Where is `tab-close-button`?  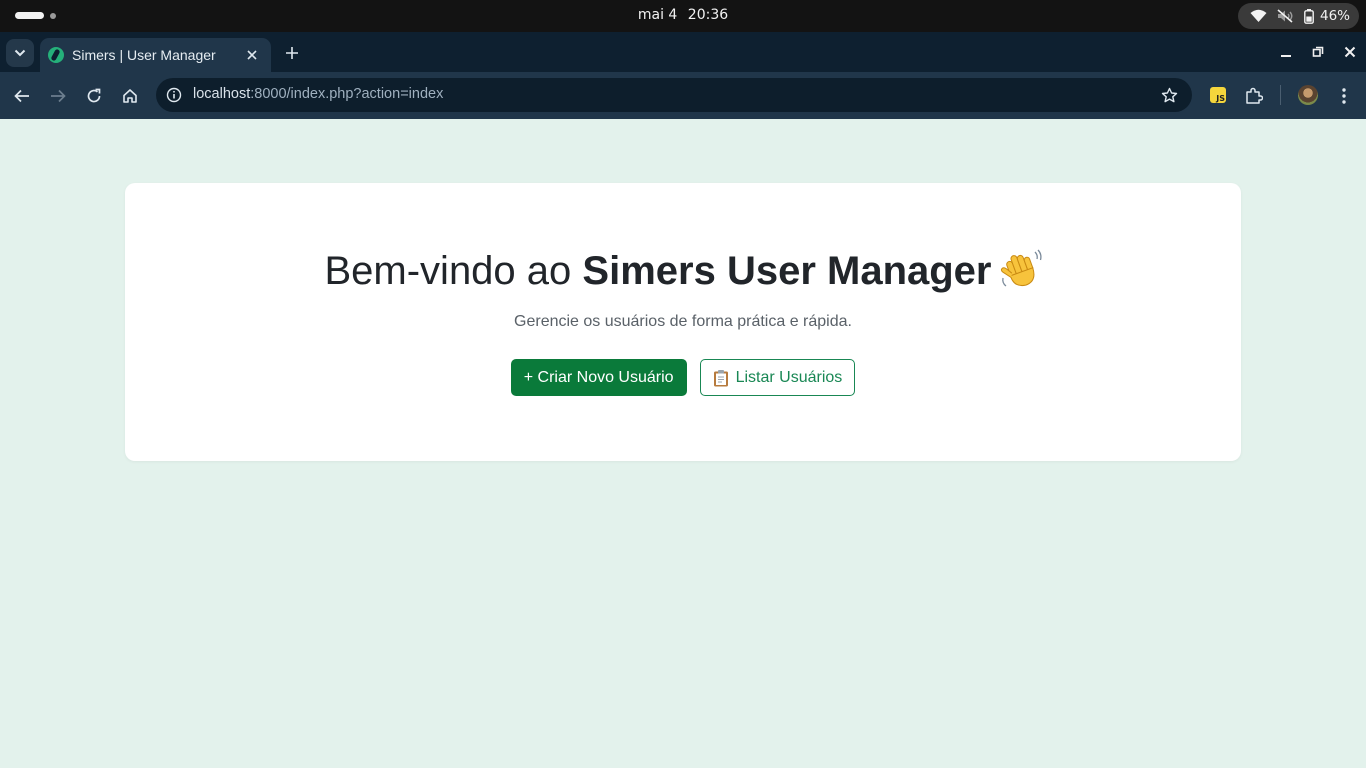
tab-close-button is located at coordinates (252, 55).